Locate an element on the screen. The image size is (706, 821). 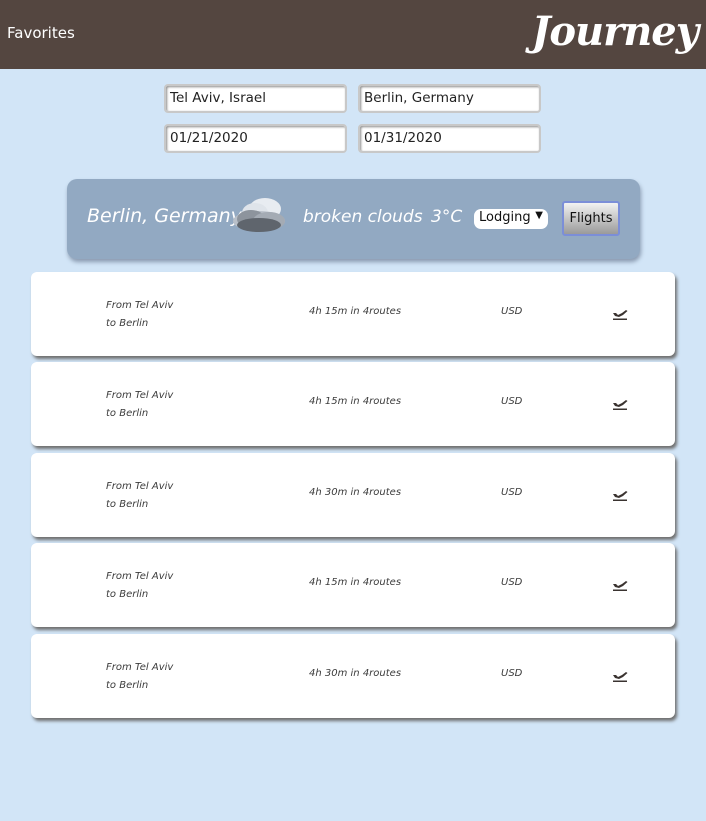
weather-city: Berlin, Germany is located at coordinates (164, 216).